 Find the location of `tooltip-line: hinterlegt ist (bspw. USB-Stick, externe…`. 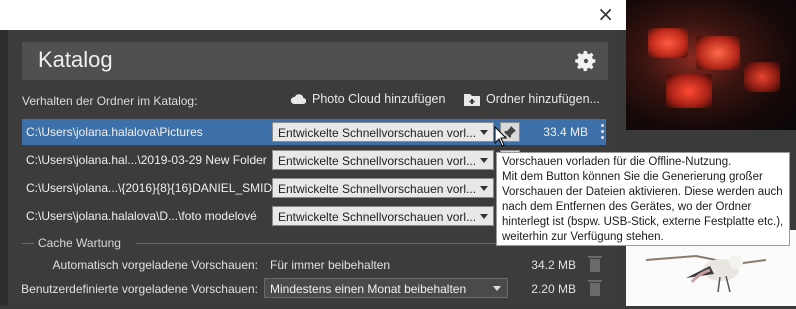

tooltip-line: hinterlegt ist (bspw. USB-Stick, externe… is located at coordinates (643, 222).